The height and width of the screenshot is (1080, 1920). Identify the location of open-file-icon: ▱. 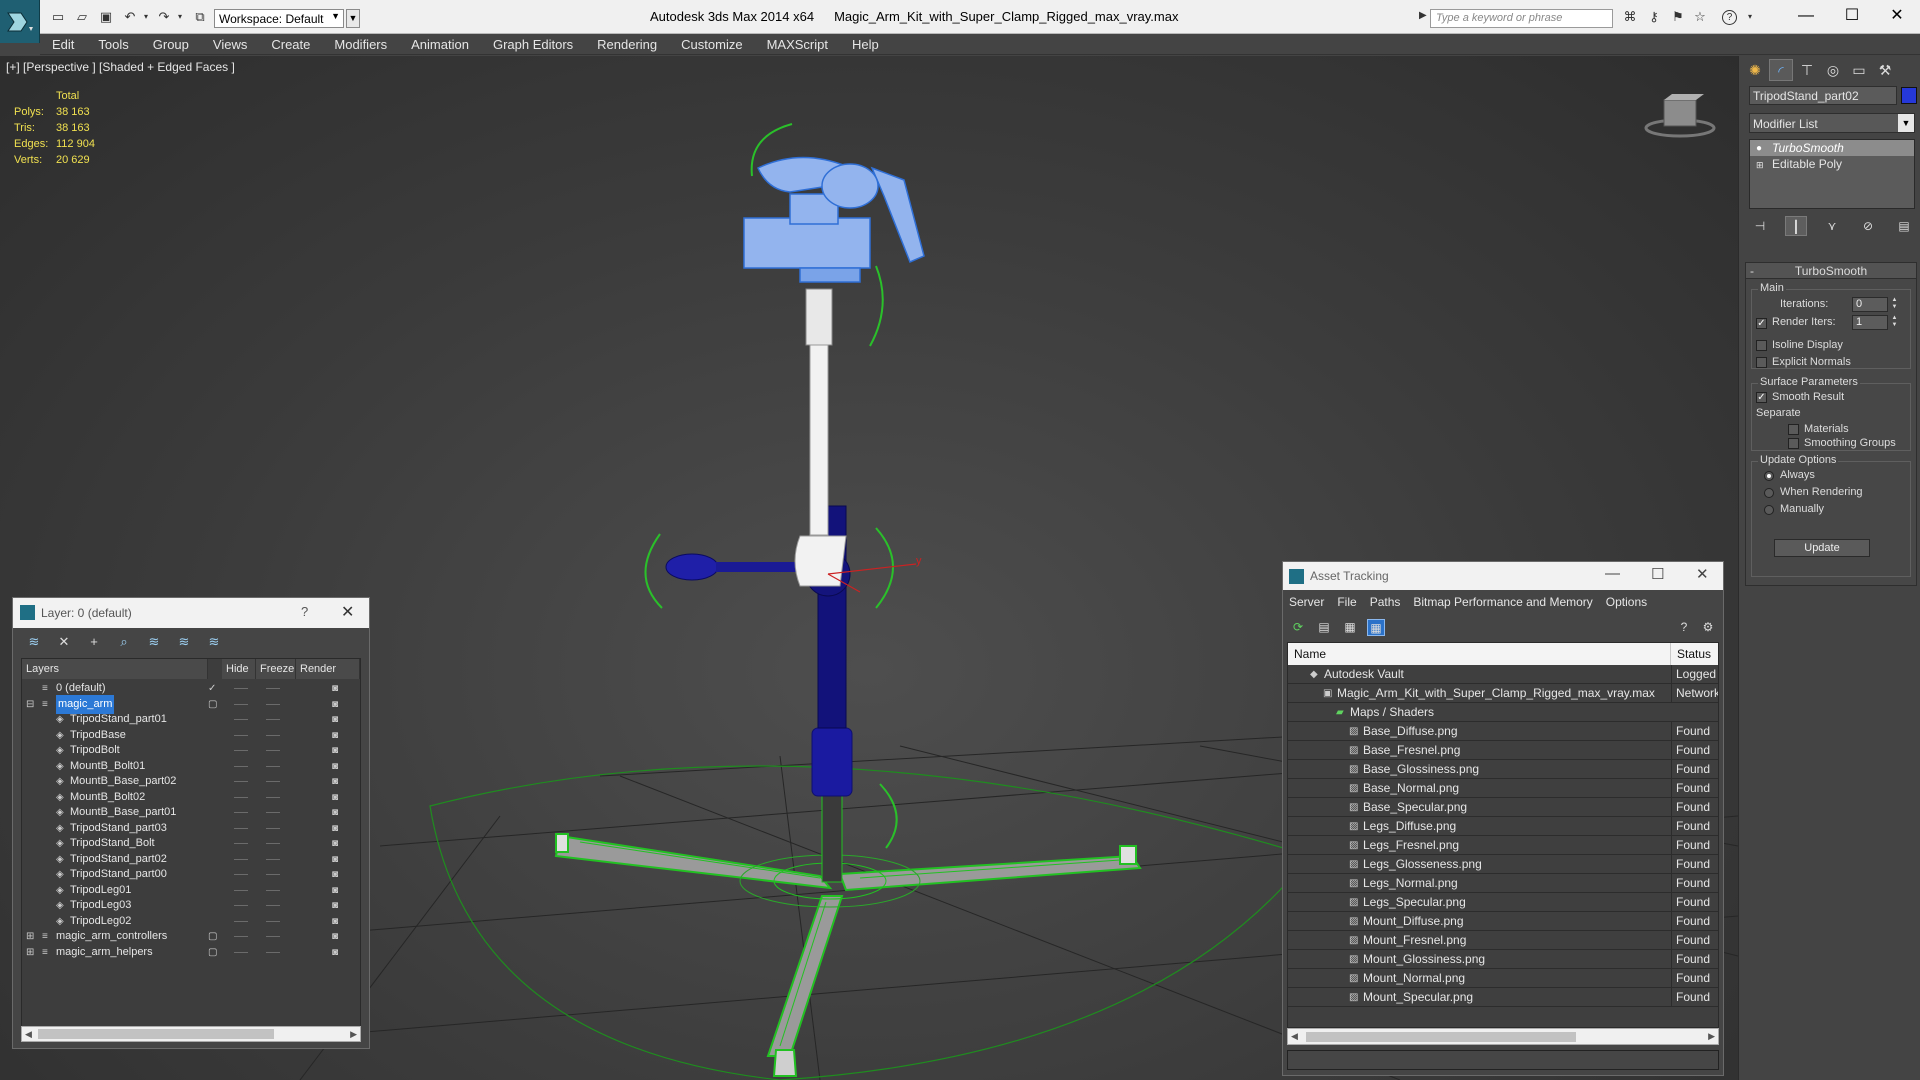
(82, 17).